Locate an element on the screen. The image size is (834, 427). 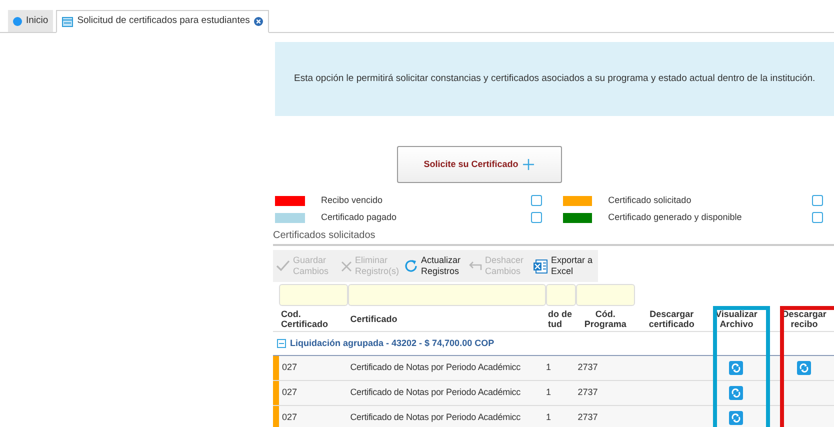
toolbar-button: Actualizar Registros is located at coordinates (434, 266).